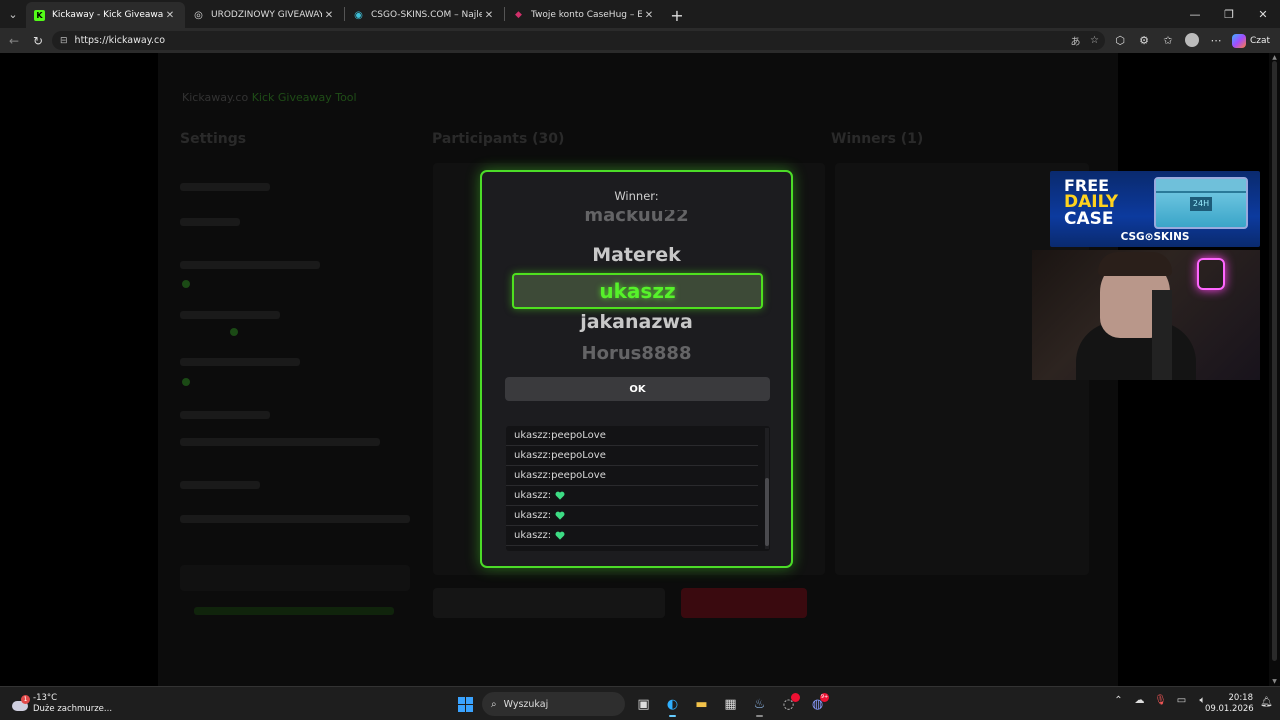  What do you see at coordinates (1120, 40) in the screenshot?
I see `extensions-icon: ⬡` at bounding box center [1120, 40].